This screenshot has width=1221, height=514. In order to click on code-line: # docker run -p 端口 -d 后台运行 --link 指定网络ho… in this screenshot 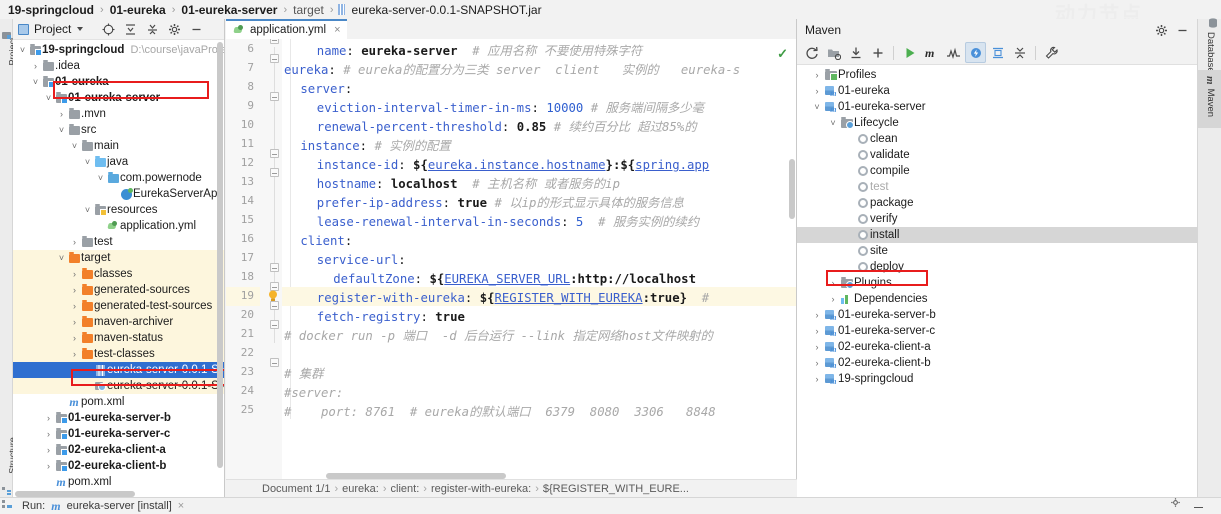, I will do `click(497, 336)`.